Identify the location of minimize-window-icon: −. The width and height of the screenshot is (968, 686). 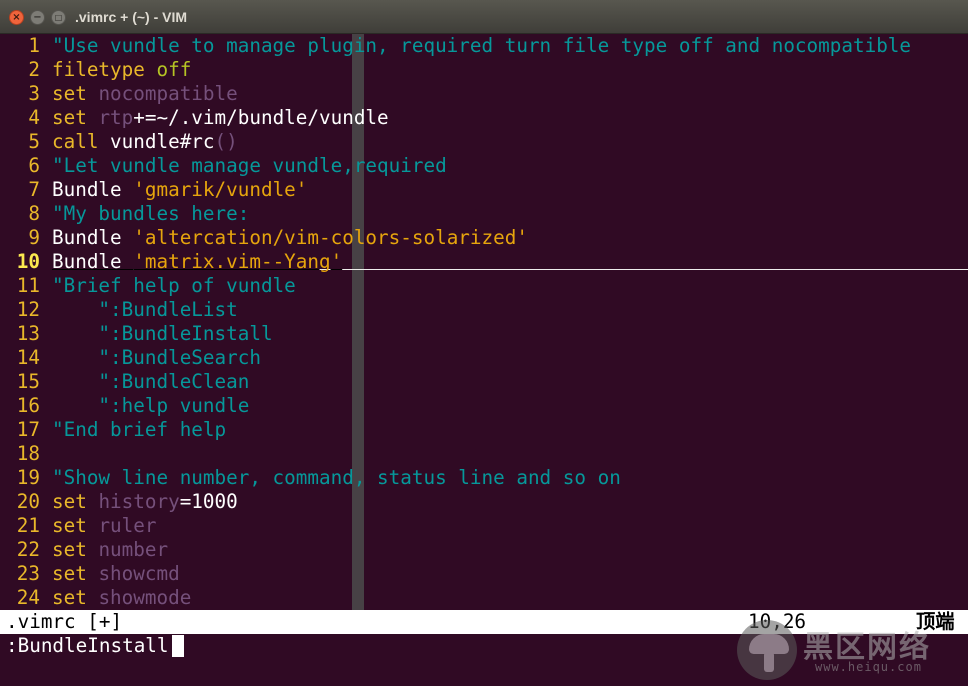
(37, 17).